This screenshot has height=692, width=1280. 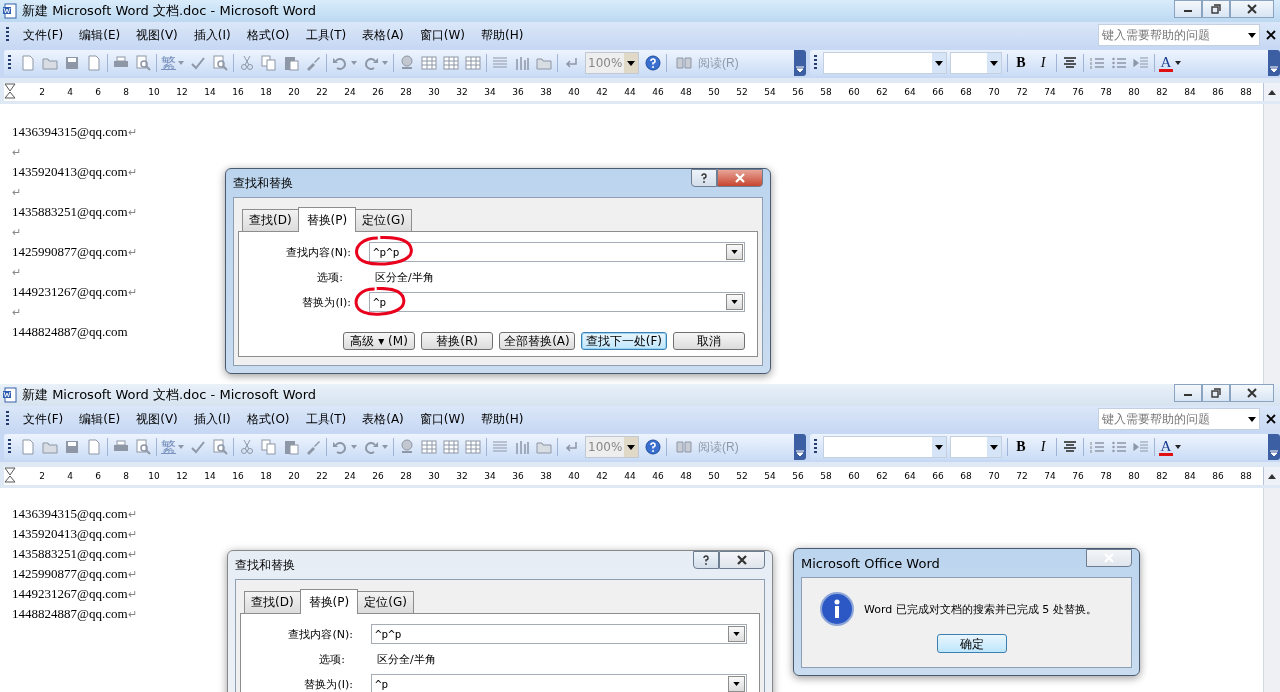 What do you see at coordinates (72, 447) in the screenshot?
I see `save-icon` at bounding box center [72, 447].